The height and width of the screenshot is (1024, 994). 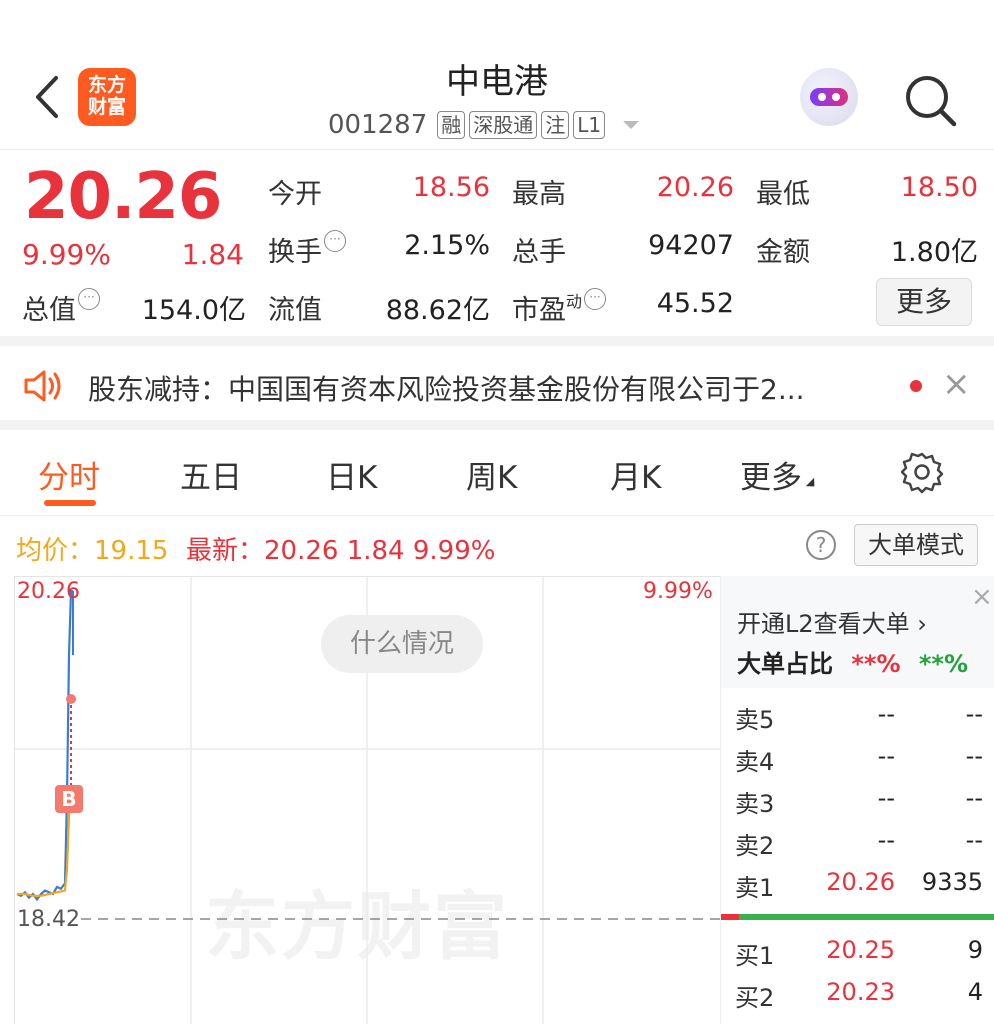 I want to click on mktcap-label-text: 总值, so click(x=49, y=310).